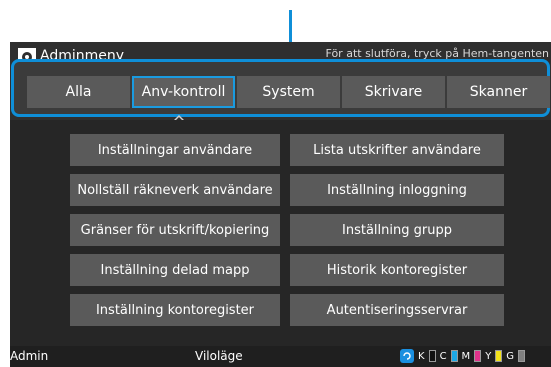 Image resolution: width=551 pixels, height=367 pixels. Describe the element at coordinates (175, 310) in the screenshot. I see `btn-installning-kontoregister: Inställning kontoregister` at that location.